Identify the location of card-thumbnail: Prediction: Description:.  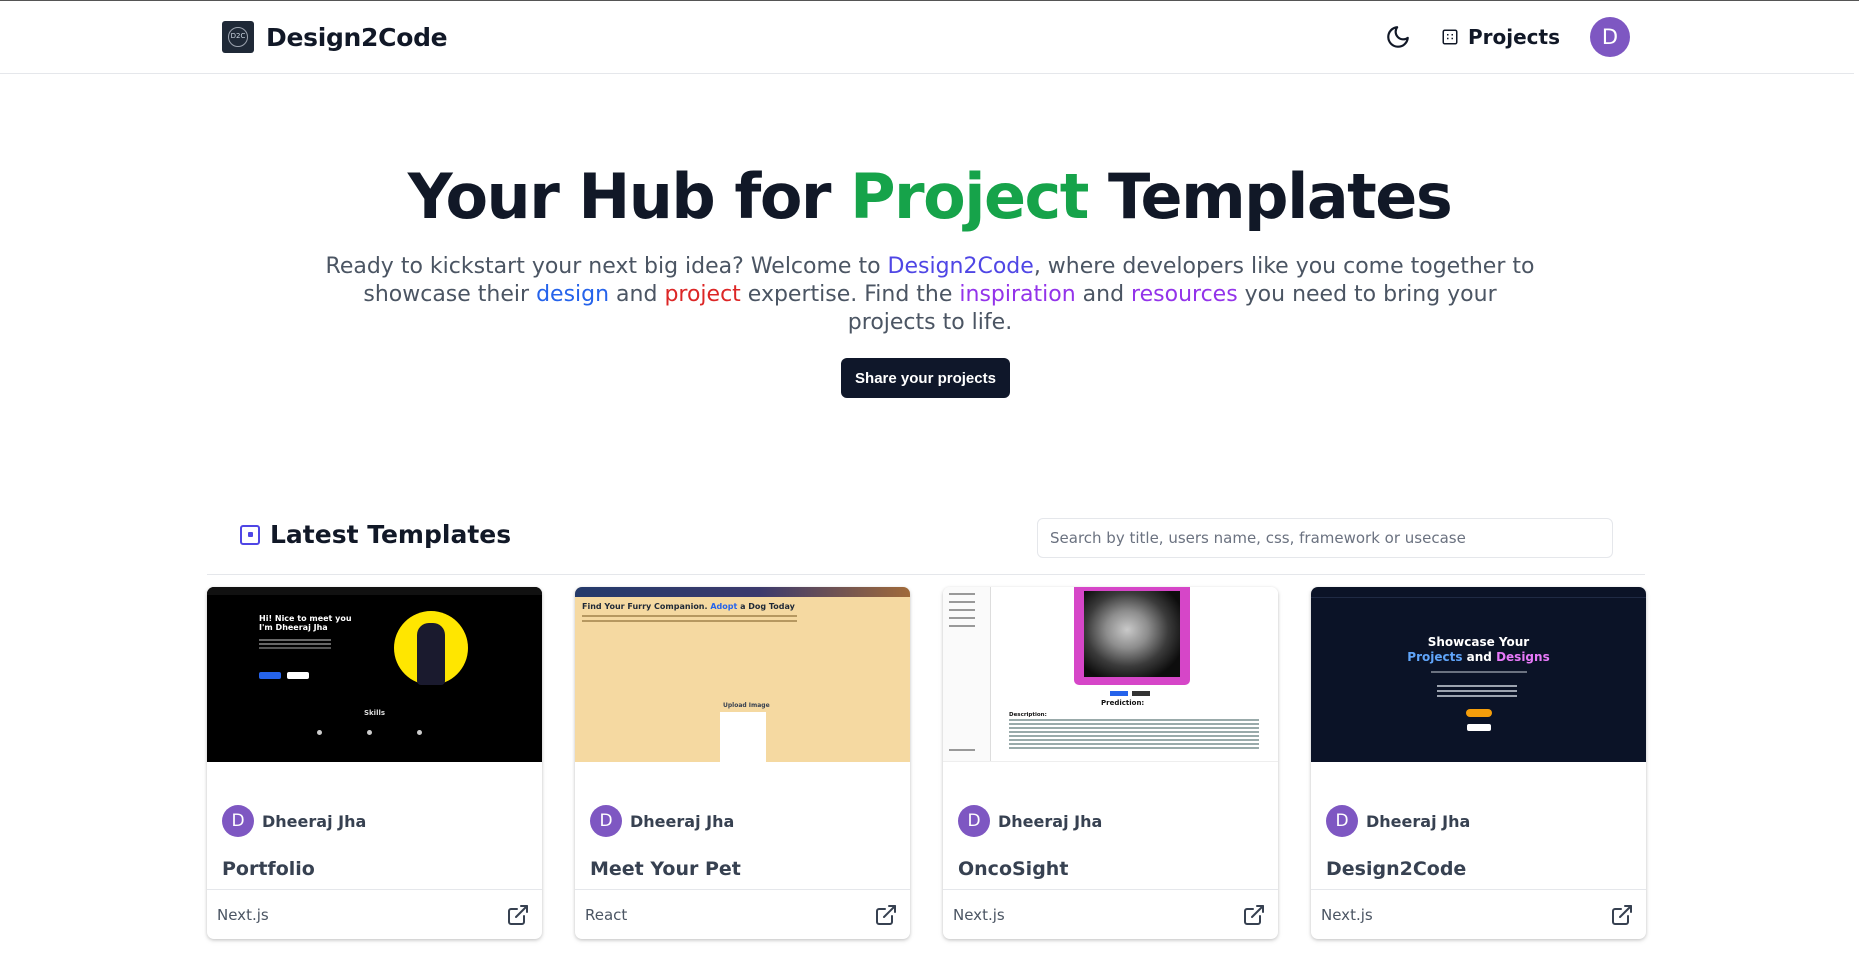
(1110, 674).